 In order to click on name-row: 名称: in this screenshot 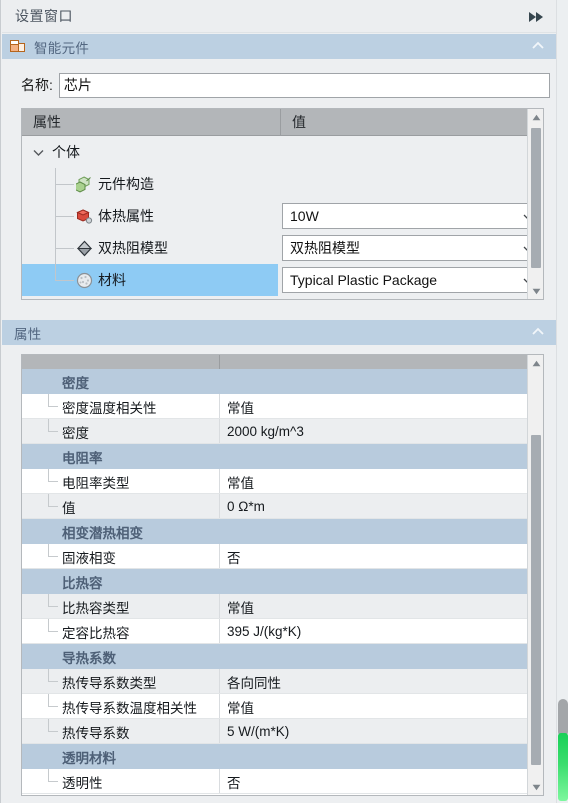, I will do `click(279, 85)`.